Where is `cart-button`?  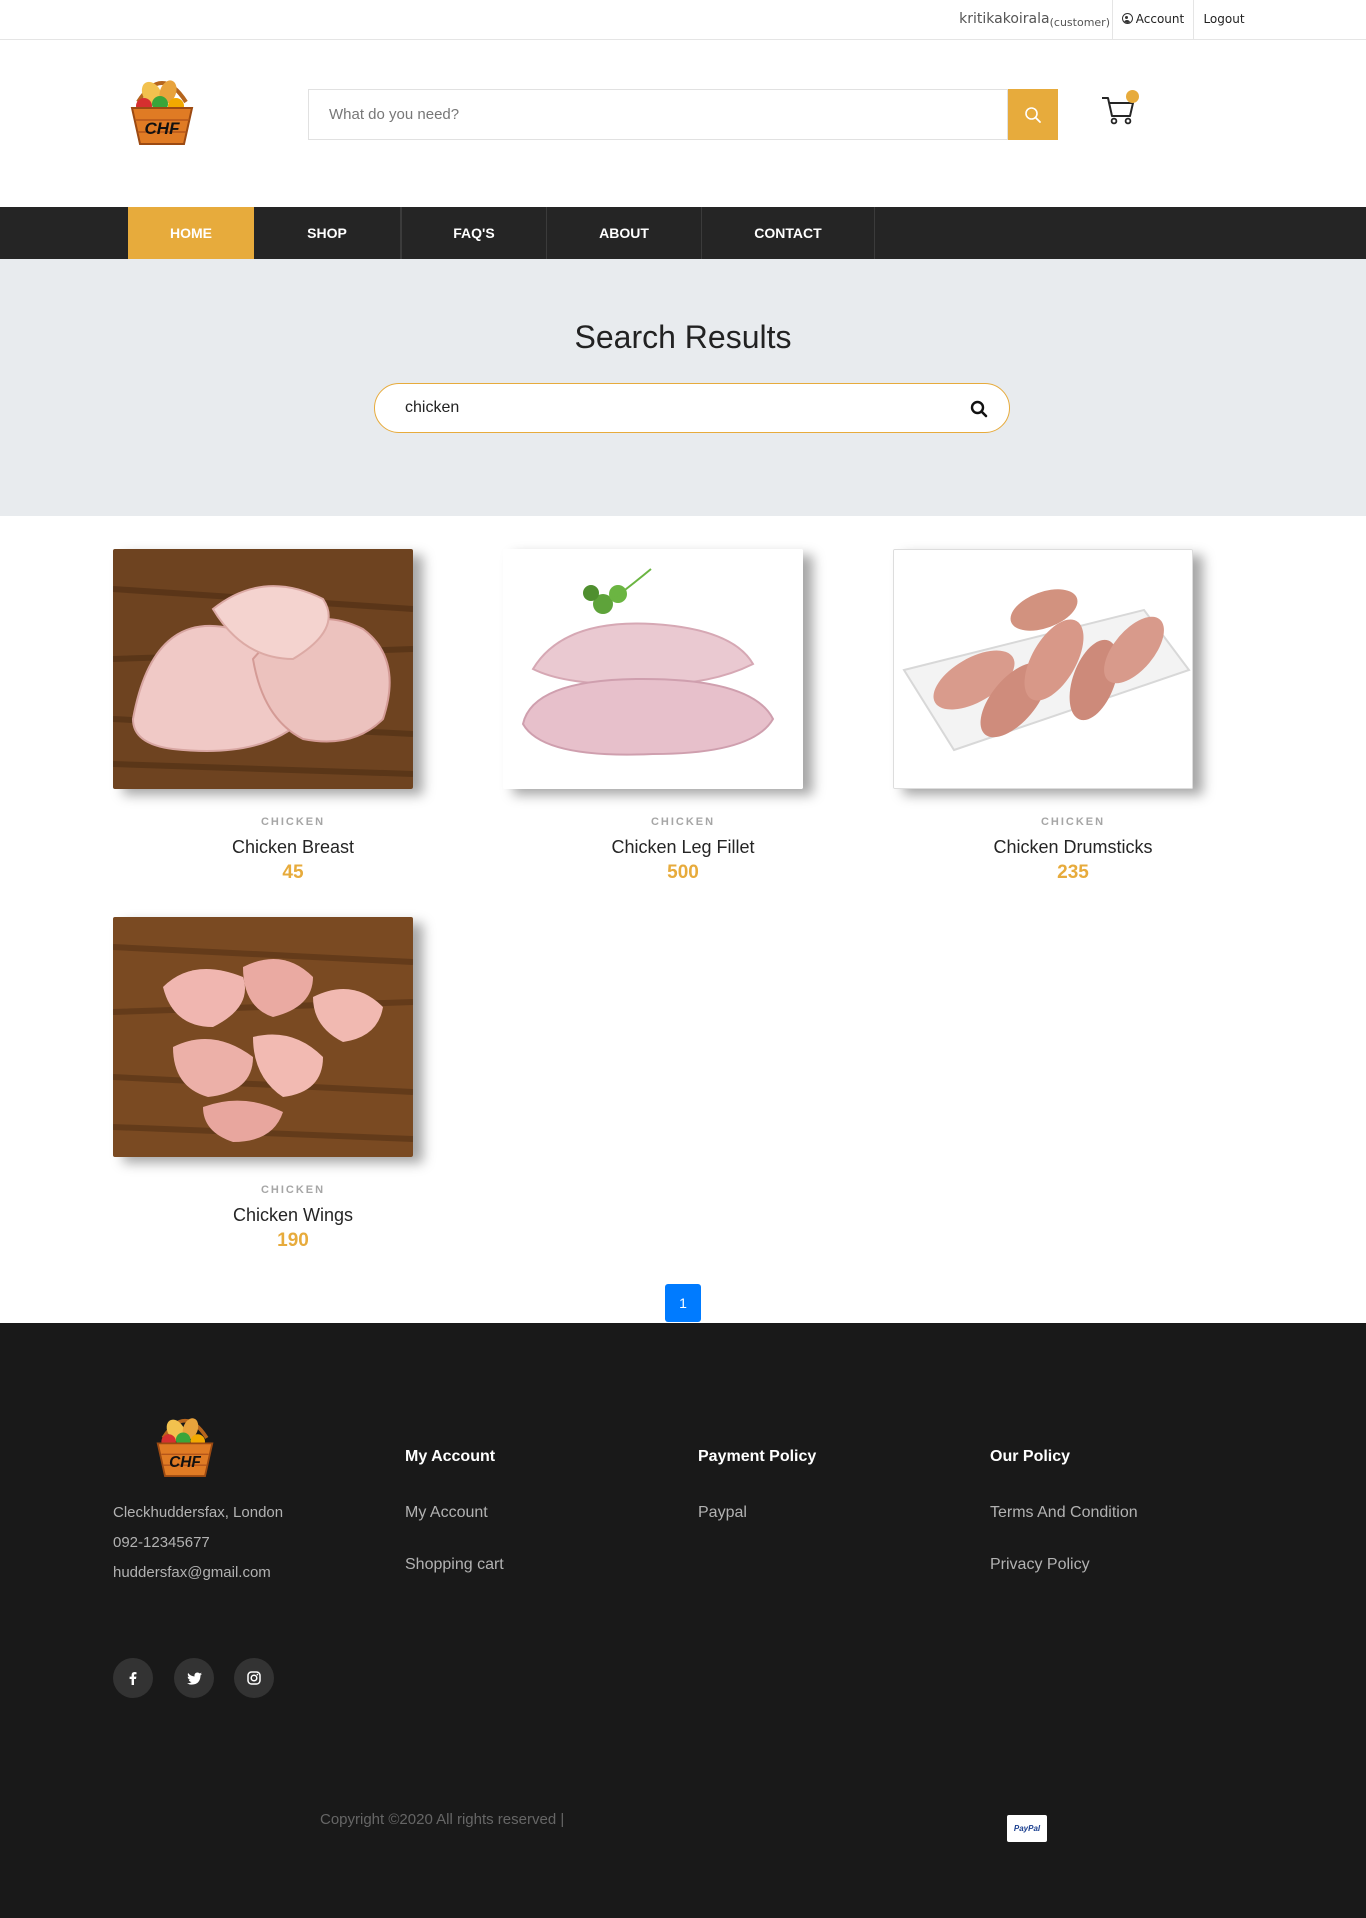
cart-button is located at coordinates (1120, 111).